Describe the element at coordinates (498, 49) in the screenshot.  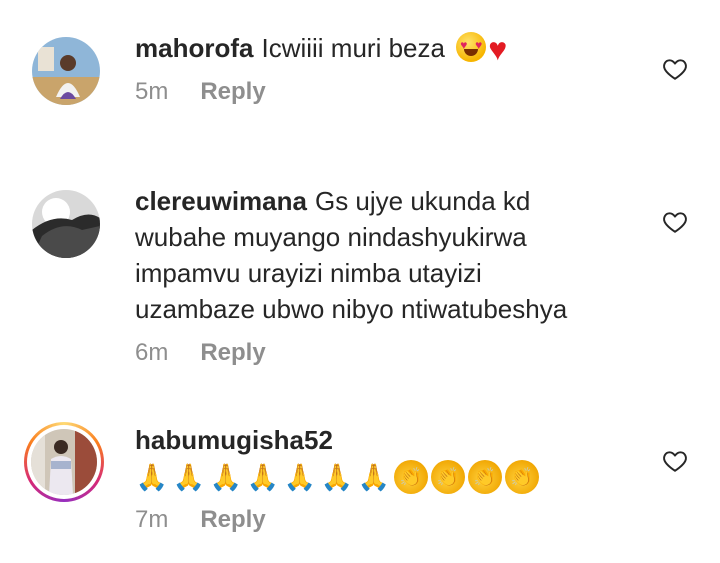
I see `red-heart-emoji: ♥` at that location.